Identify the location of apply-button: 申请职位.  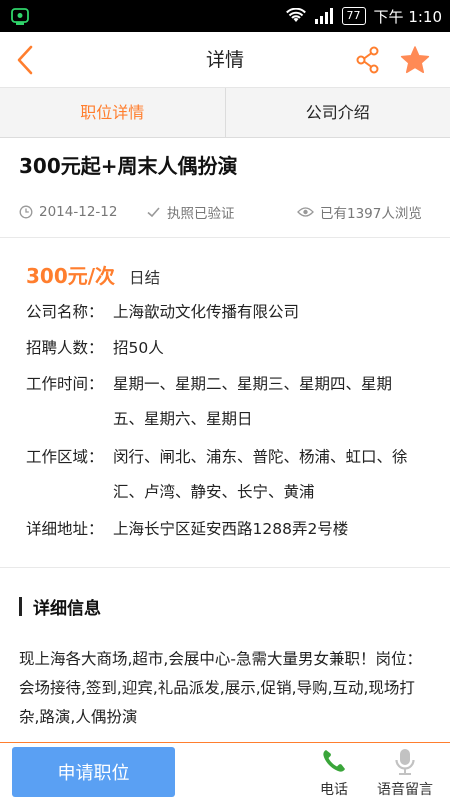
(93, 772).